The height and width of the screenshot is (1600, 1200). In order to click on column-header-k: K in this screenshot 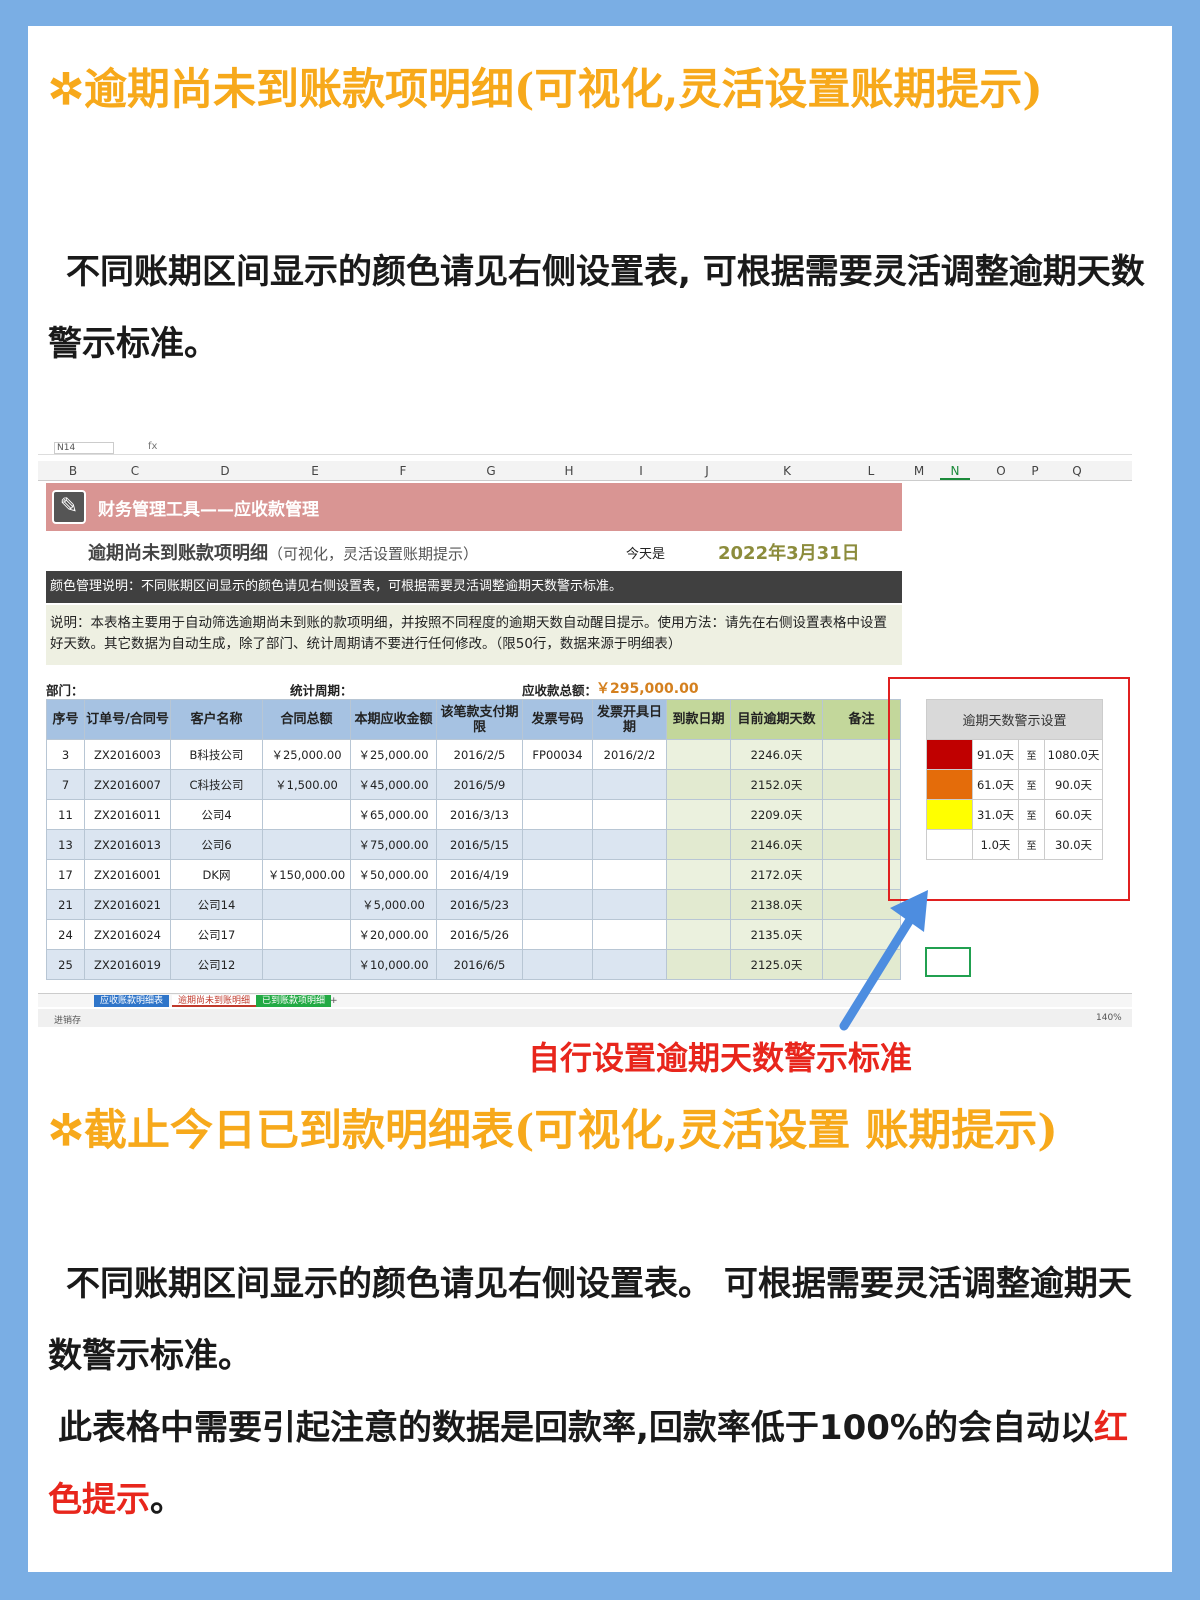, I will do `click(787, 471)`.